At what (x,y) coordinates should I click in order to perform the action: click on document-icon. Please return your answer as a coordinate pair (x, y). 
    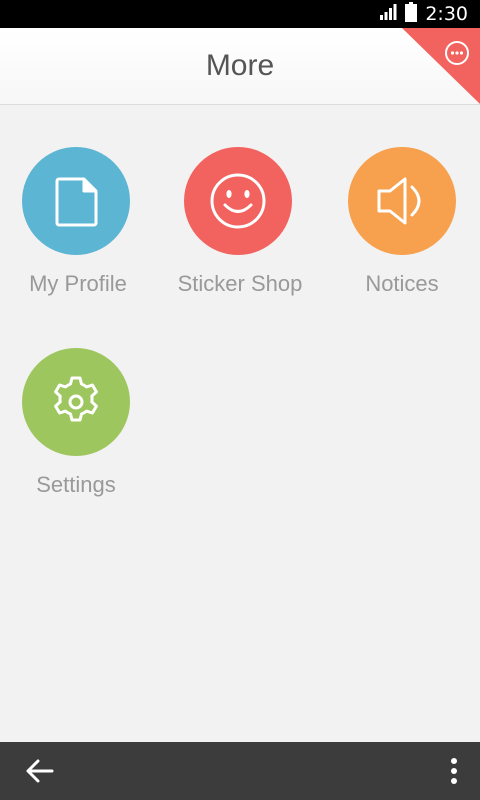
    Looking at the image, I should click on (76, 201).